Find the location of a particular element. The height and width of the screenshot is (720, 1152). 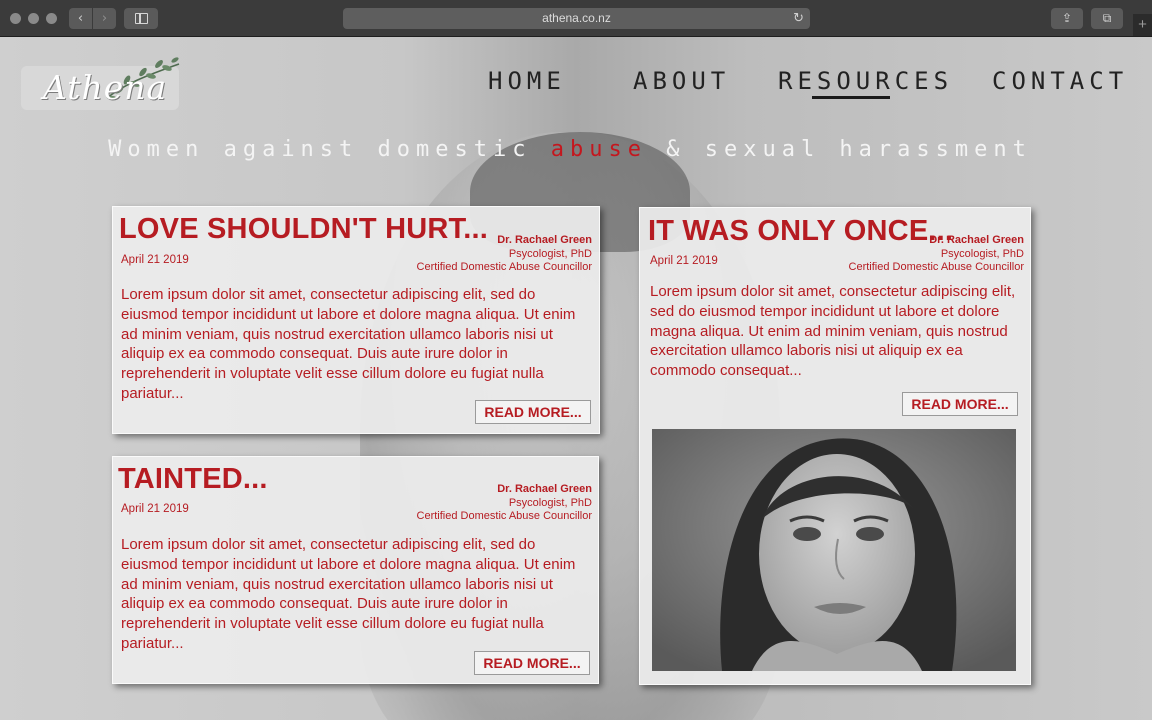

nav-home: HOME is located at coordinates (527, 81).